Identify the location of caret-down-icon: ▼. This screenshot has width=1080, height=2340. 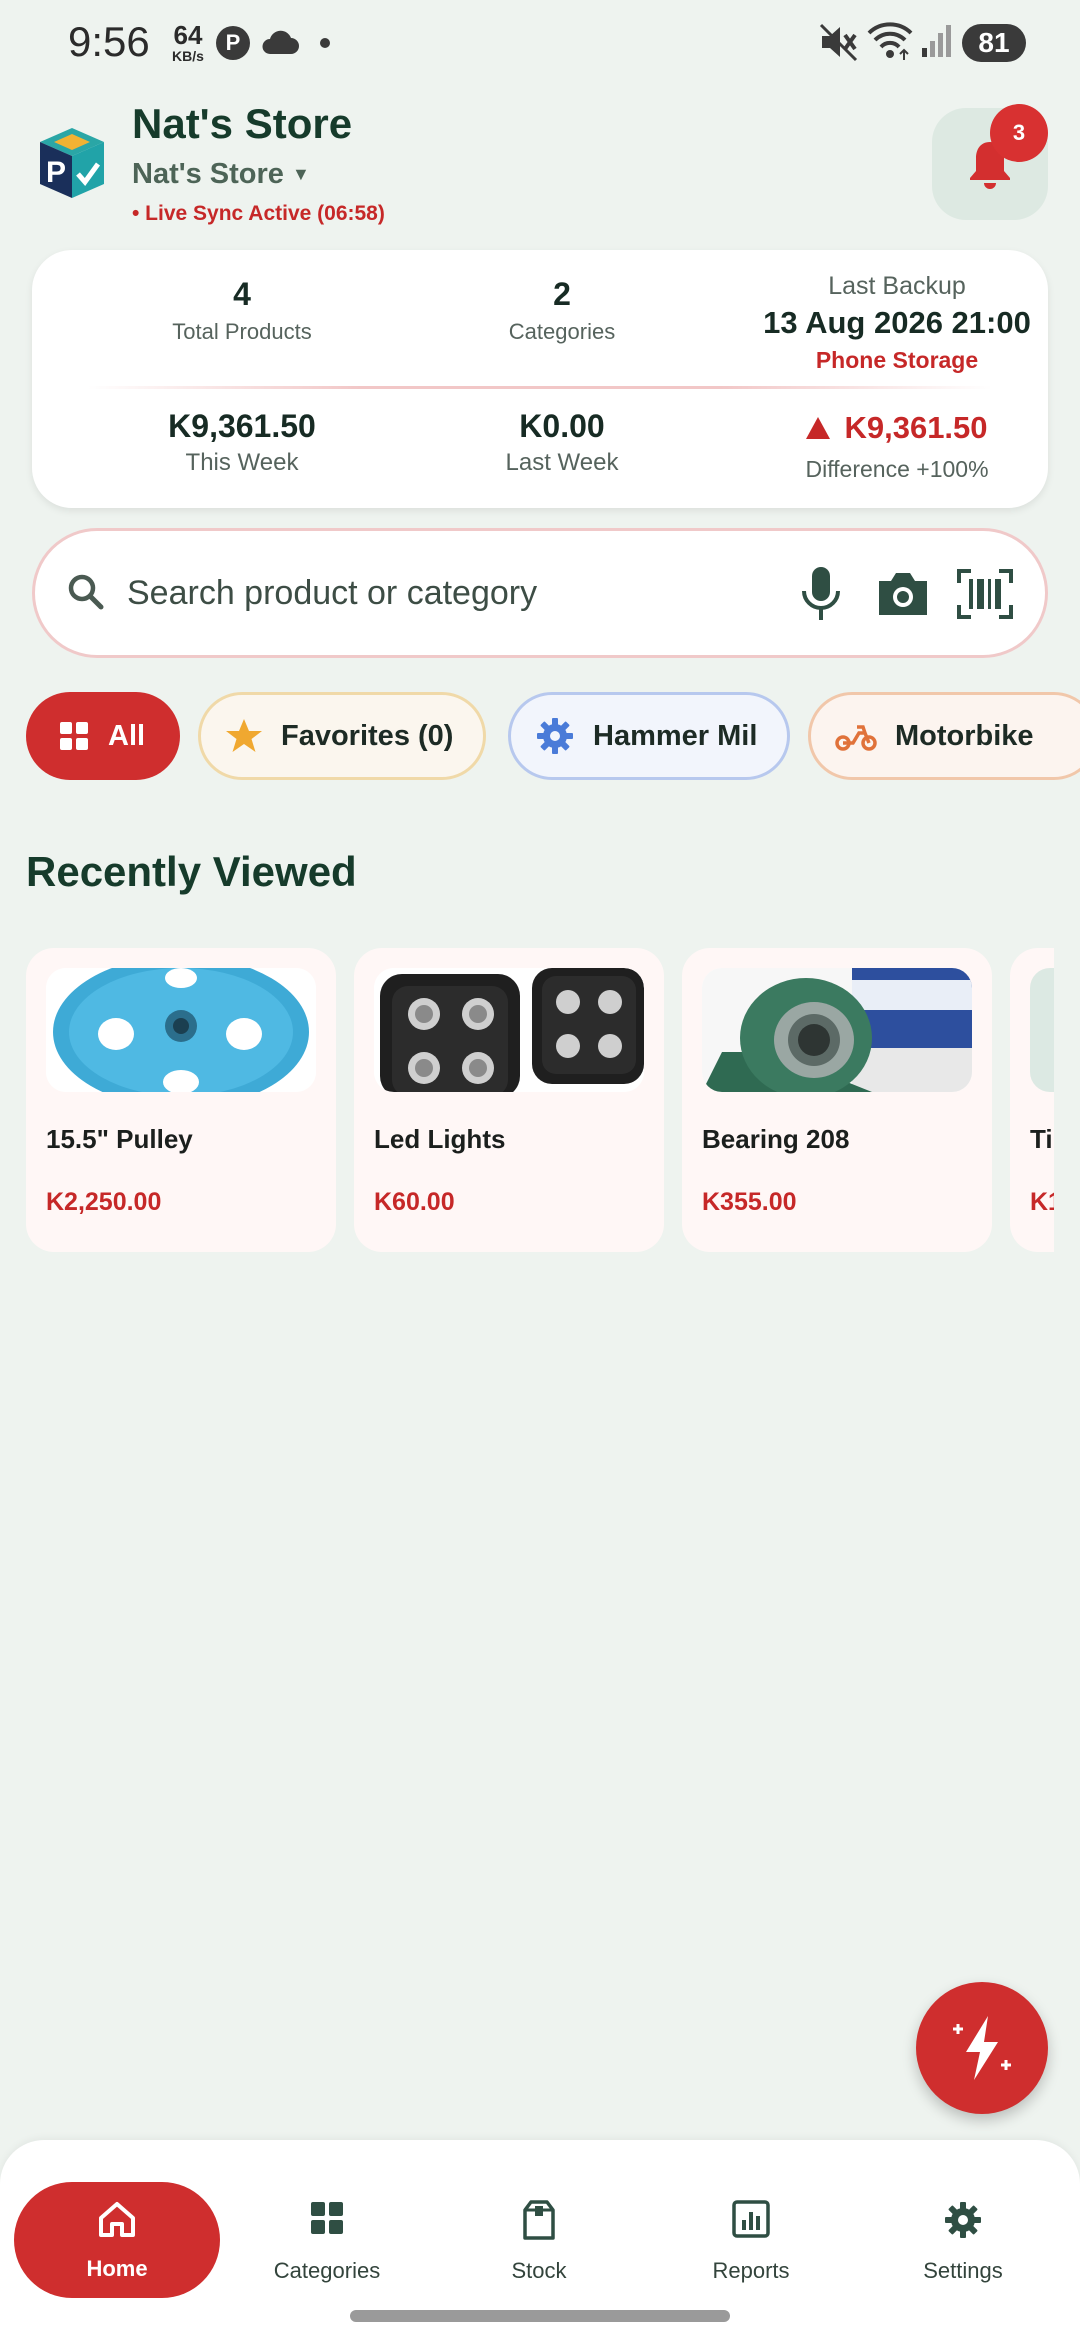
(300, 174).